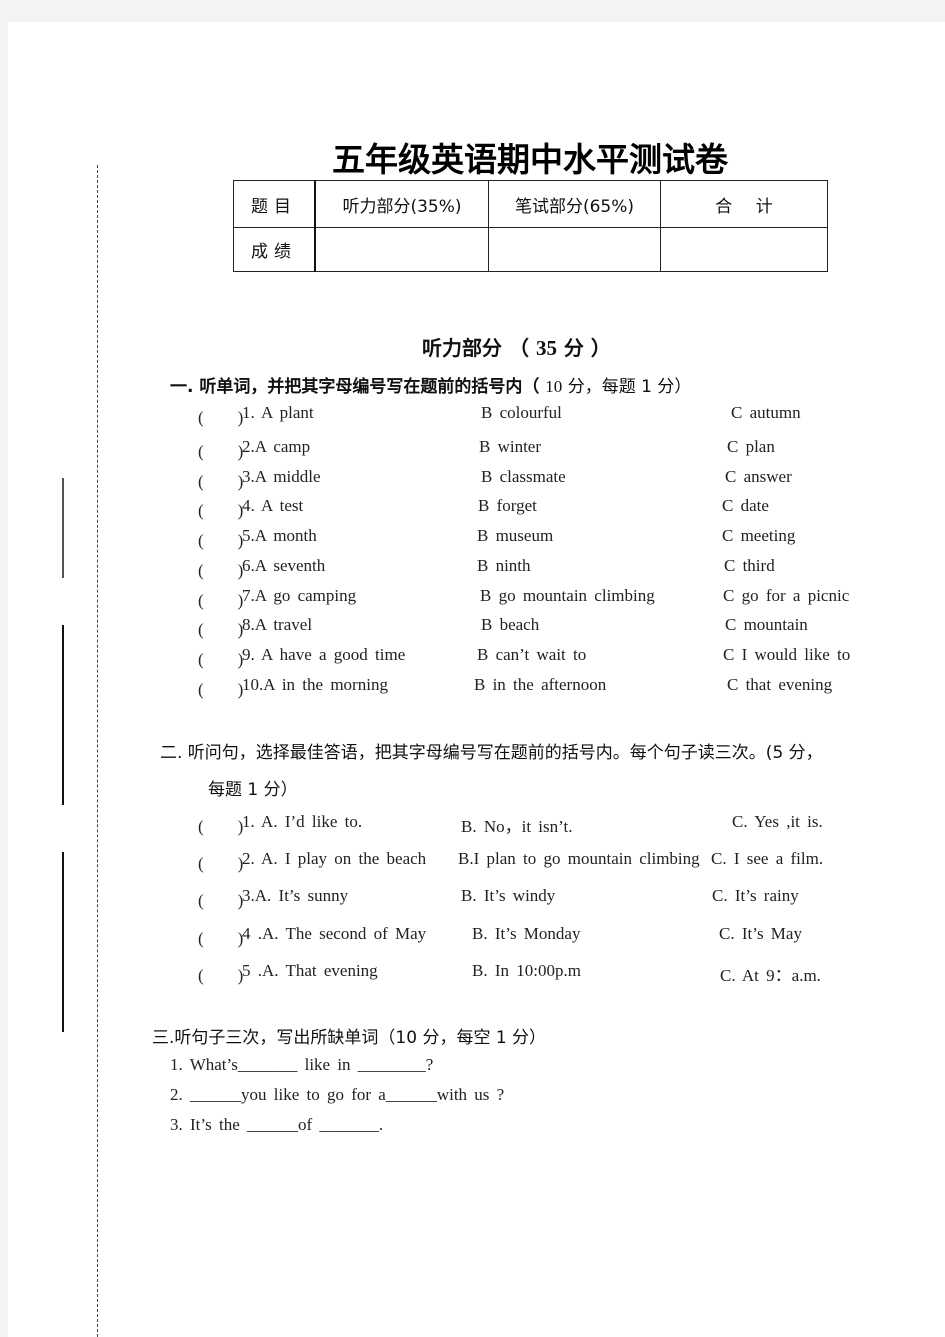  I want to click on option-a: 3.A. It’s sunny, so click(295, 895).